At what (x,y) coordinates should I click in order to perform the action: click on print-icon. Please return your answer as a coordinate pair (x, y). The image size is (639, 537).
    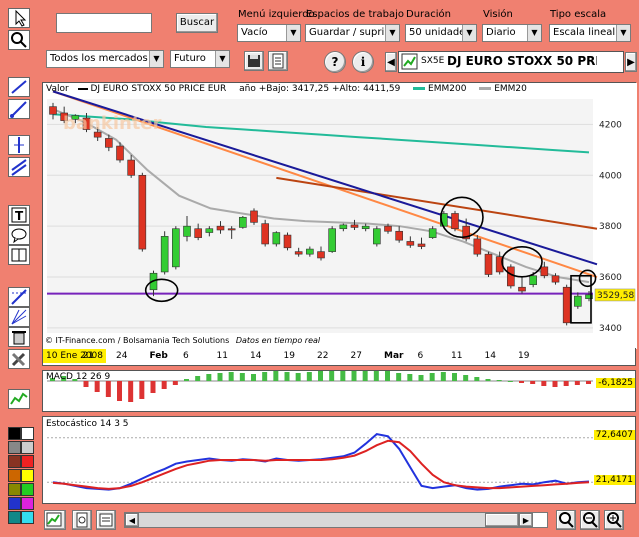
    Looking at the image, I should click on (82, 520).